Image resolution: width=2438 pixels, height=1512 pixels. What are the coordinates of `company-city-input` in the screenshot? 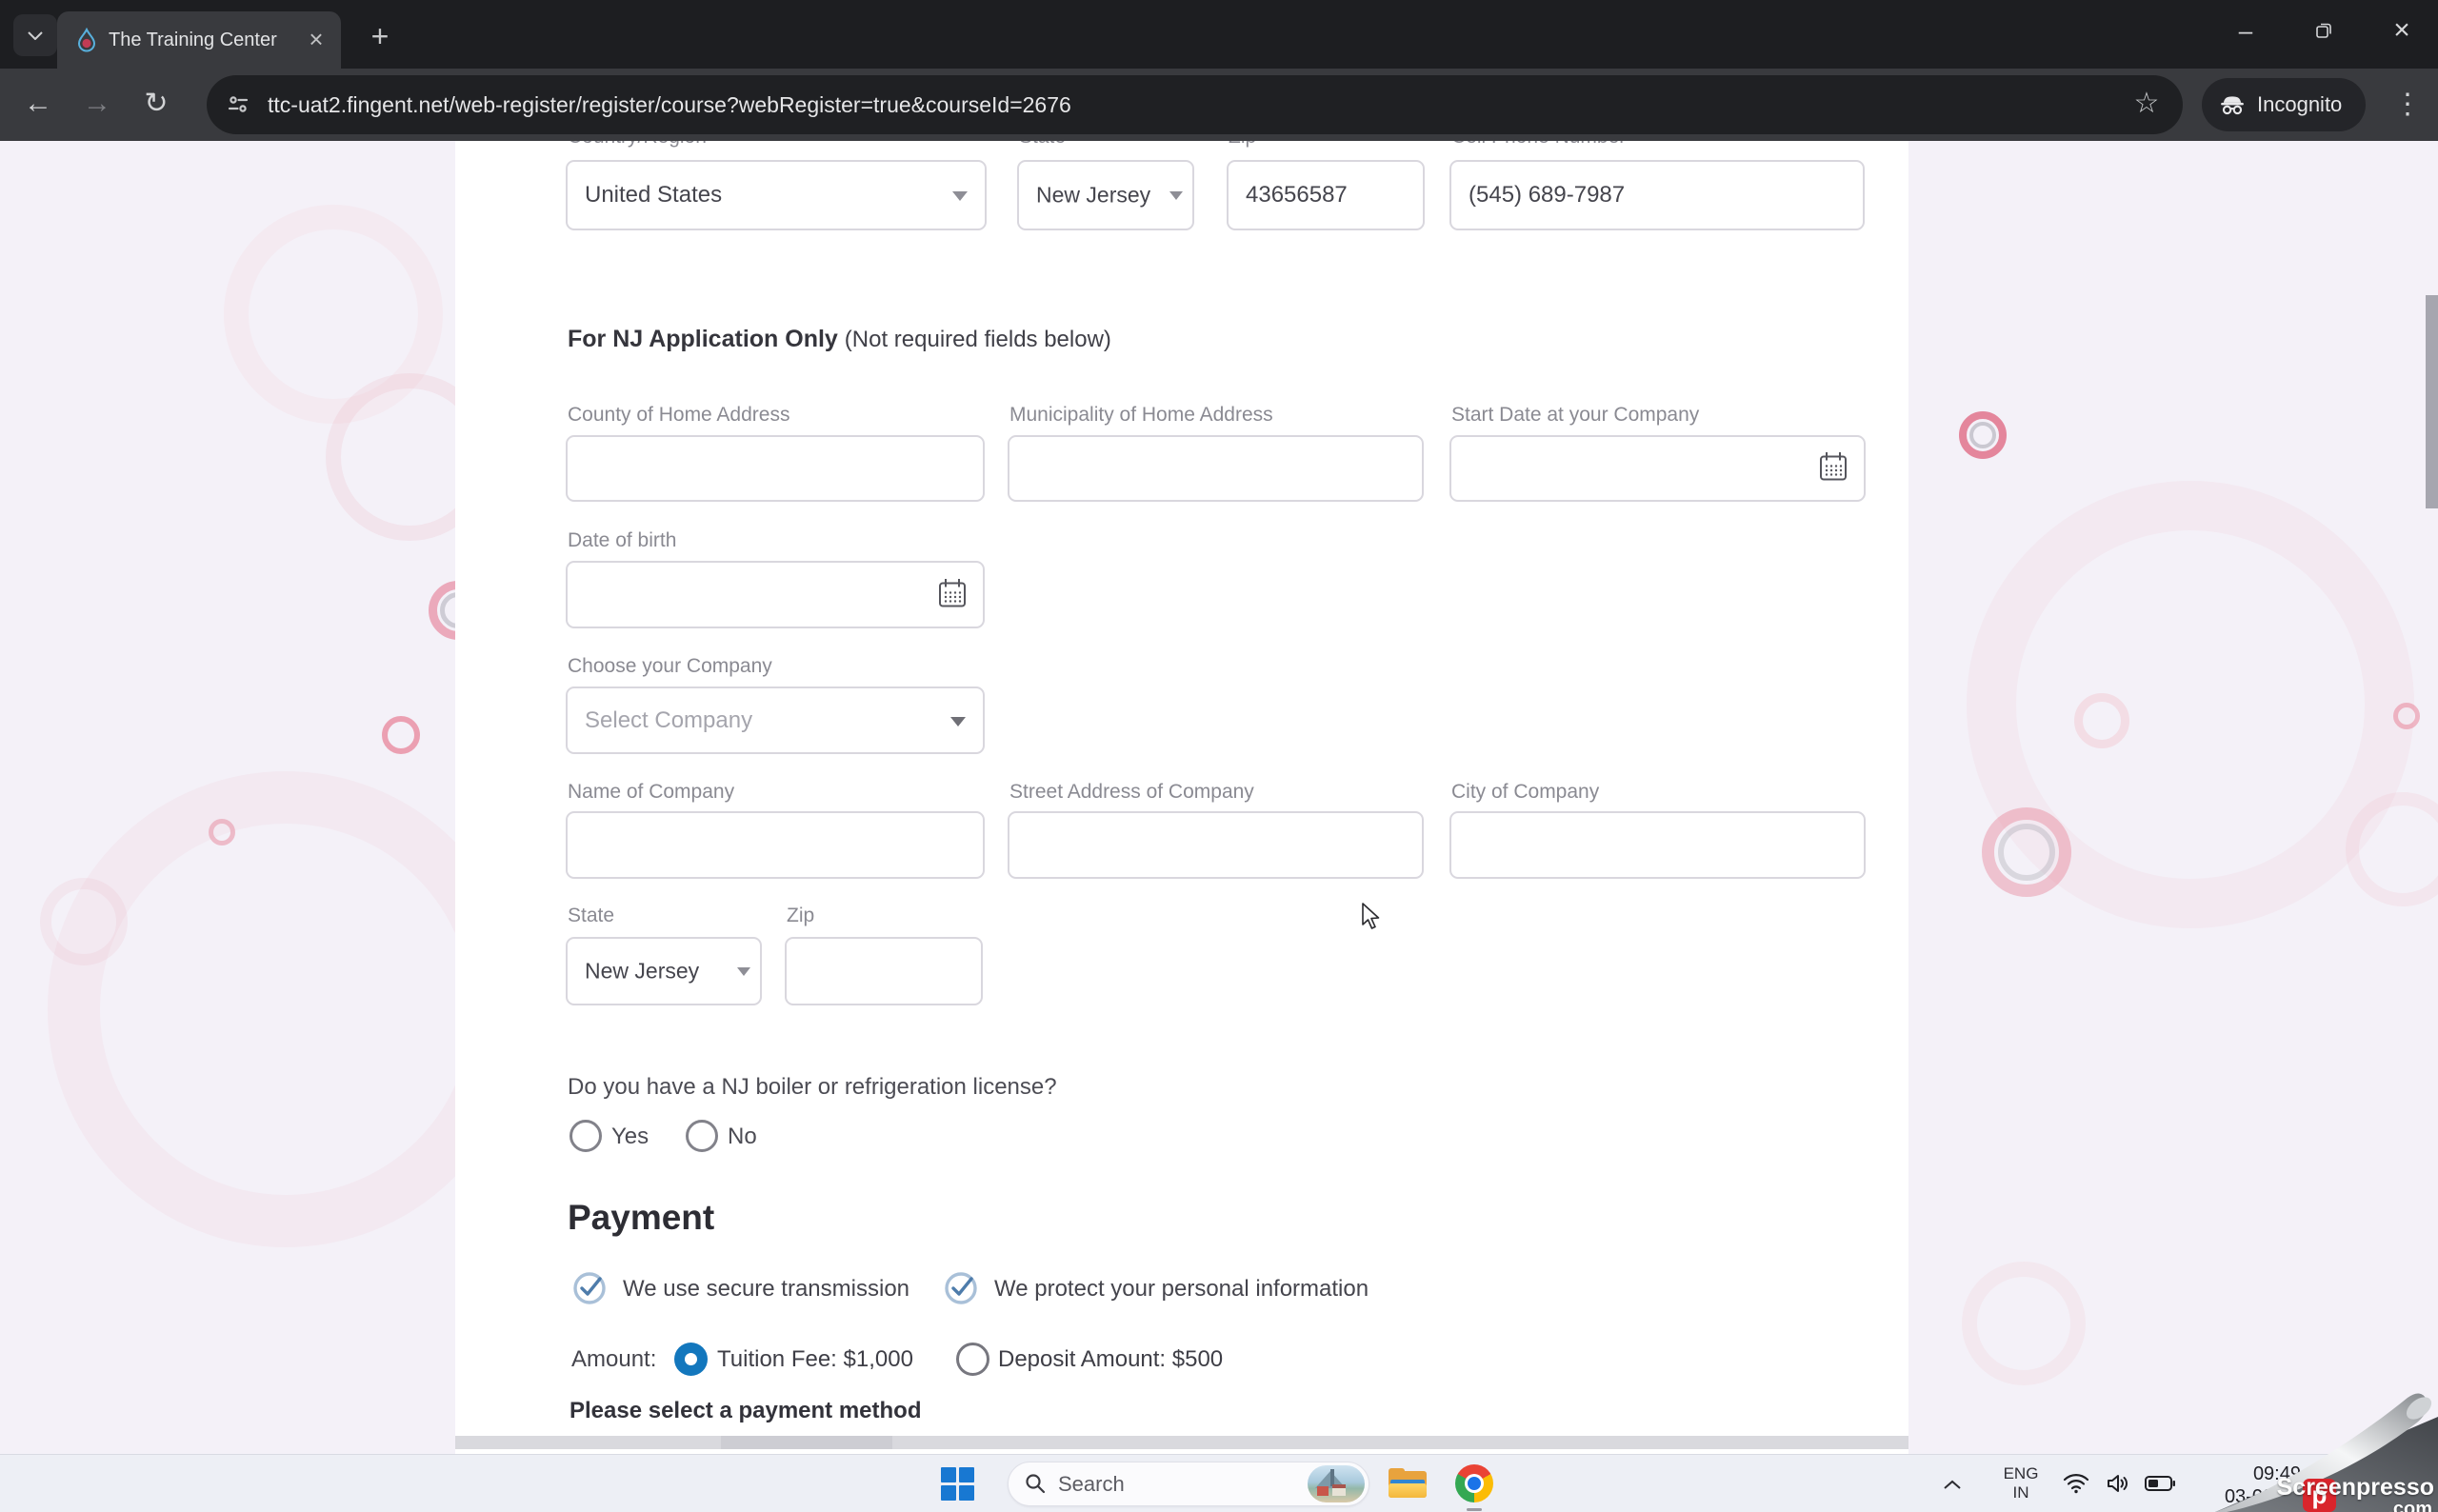 It's located at (1657, 845).